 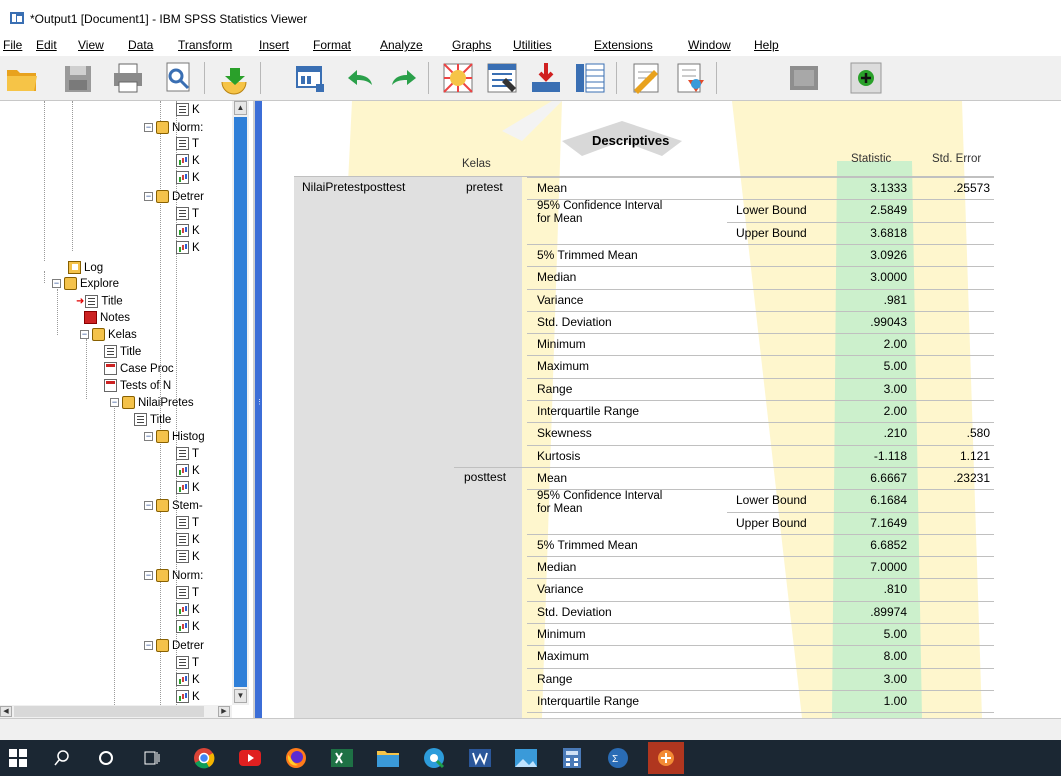 What do you see at coordinates (128, 78) in the screenshot?
I see `print-icon` at bounding box center [128, 78].